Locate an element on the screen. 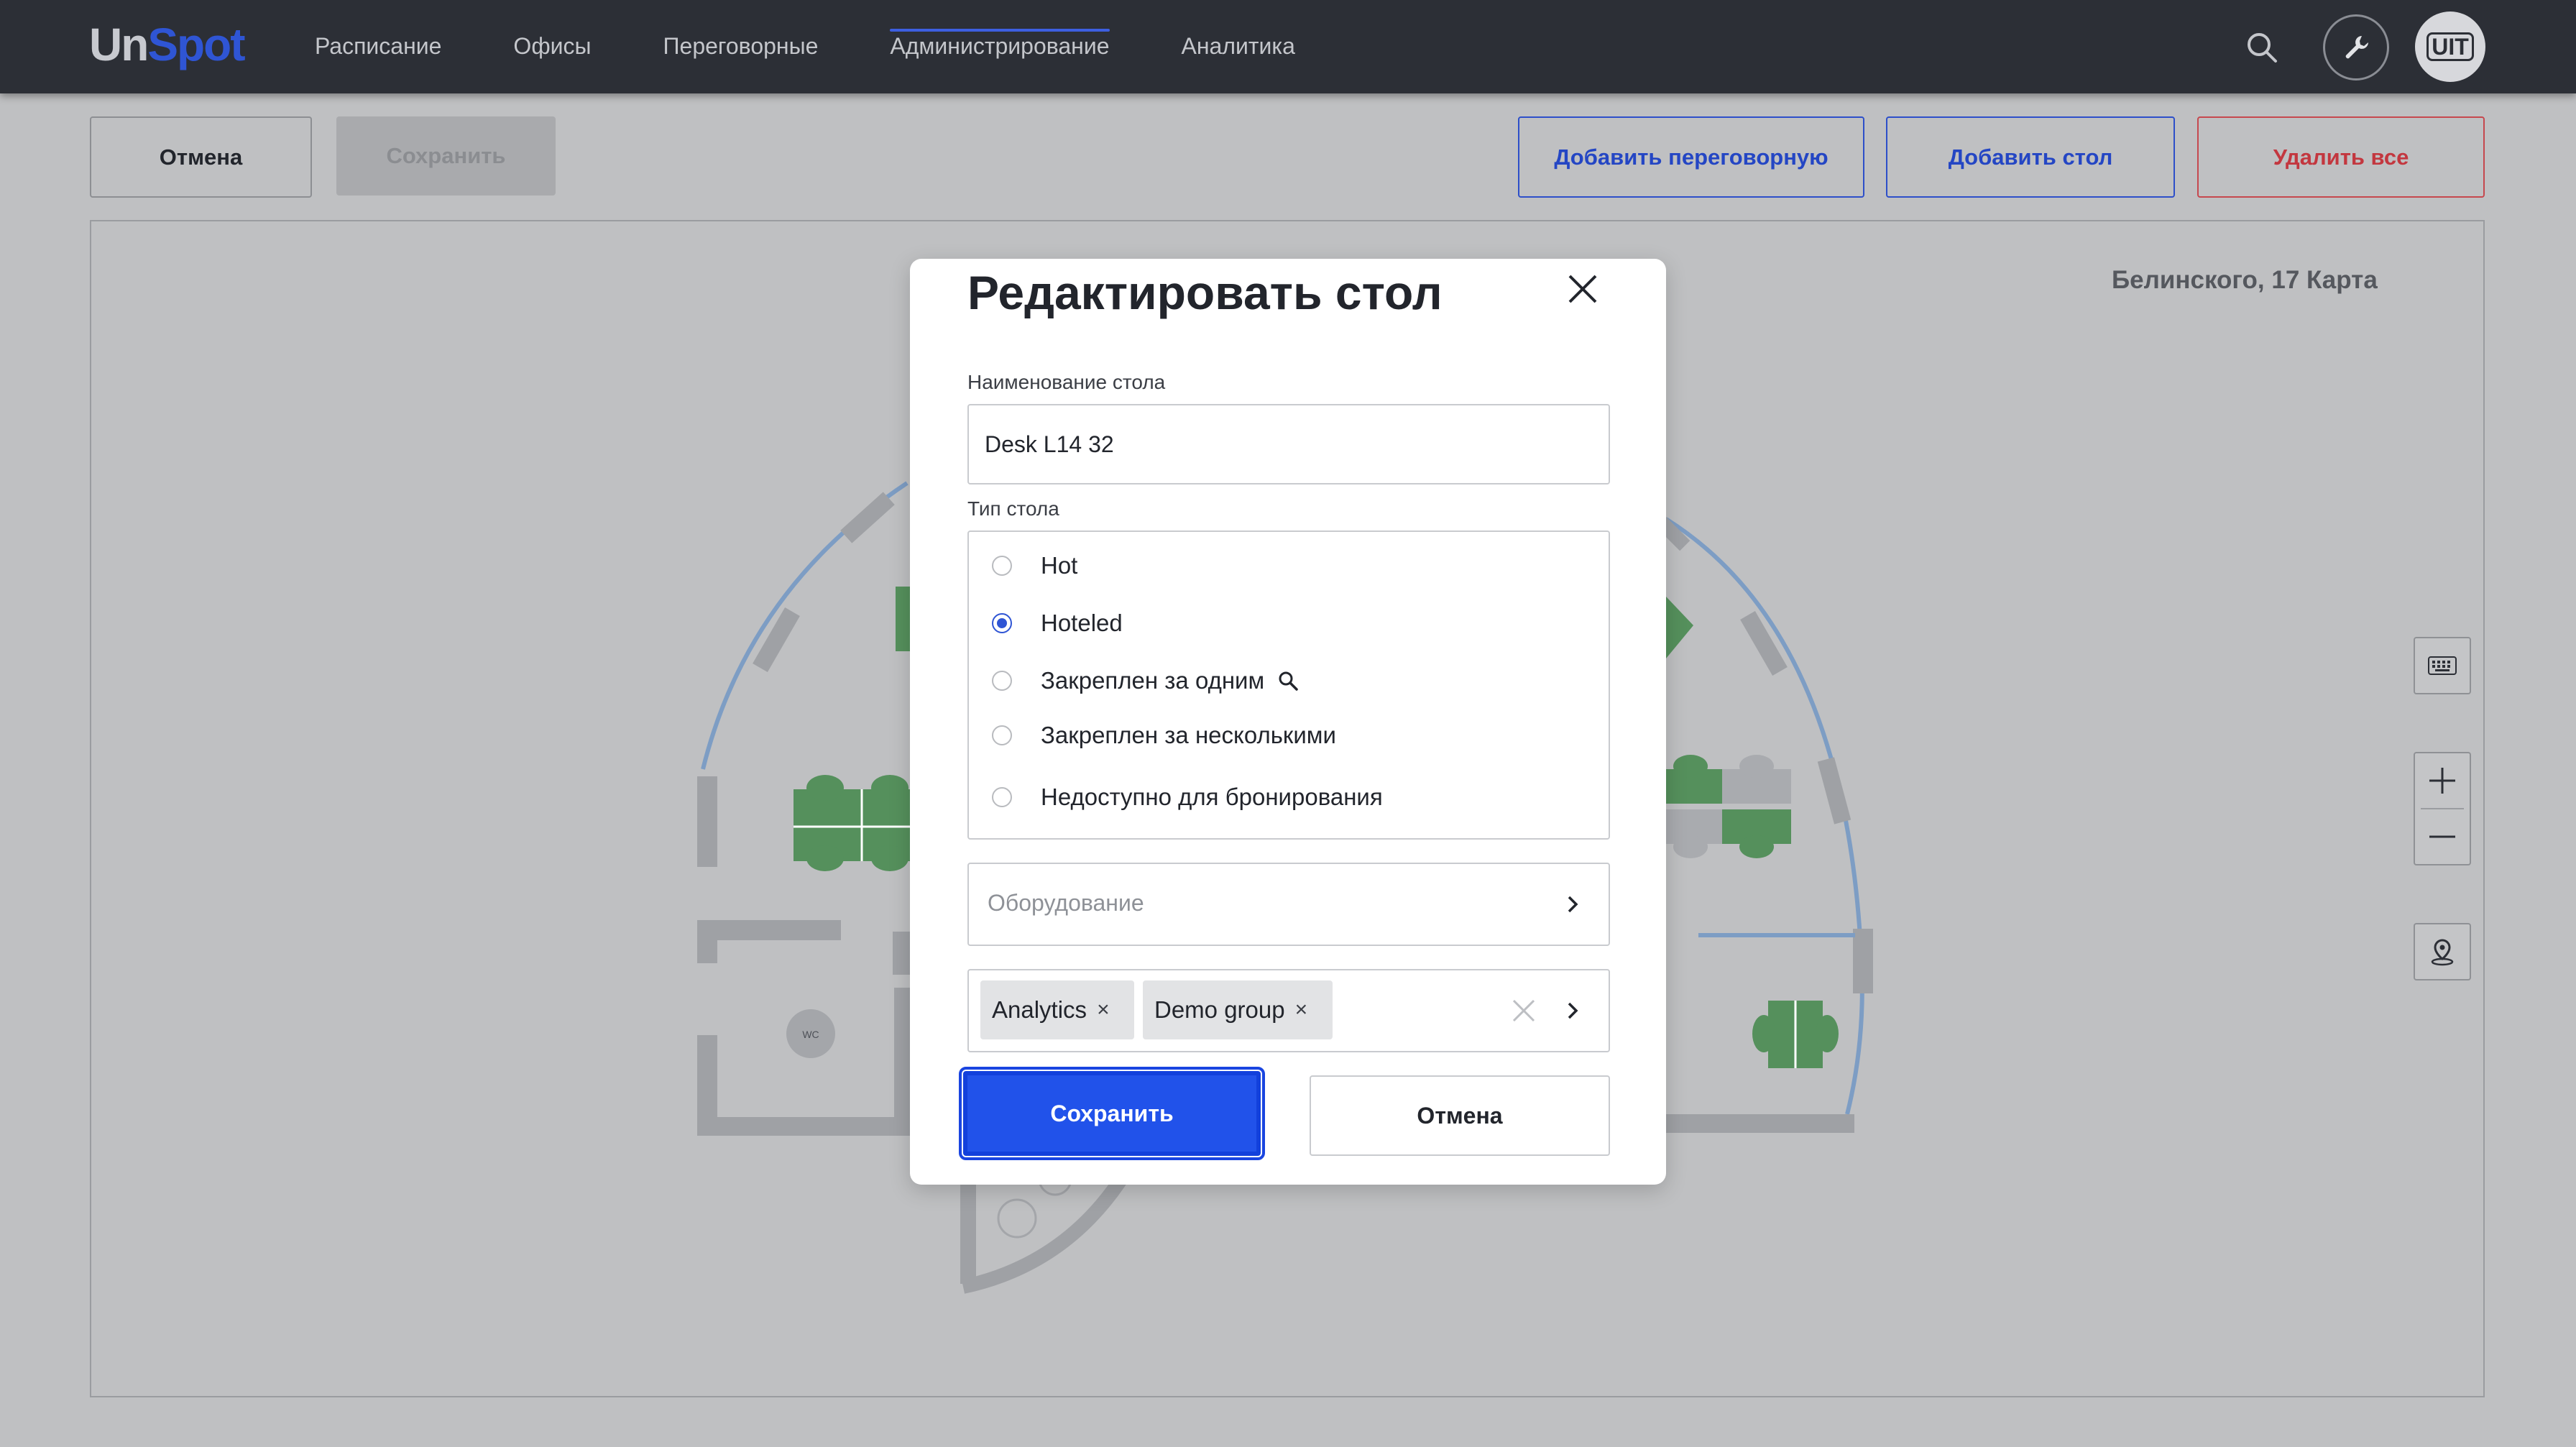 The image size is (2576, 1447). close-modal-button is located at coordinates (1582, 289).